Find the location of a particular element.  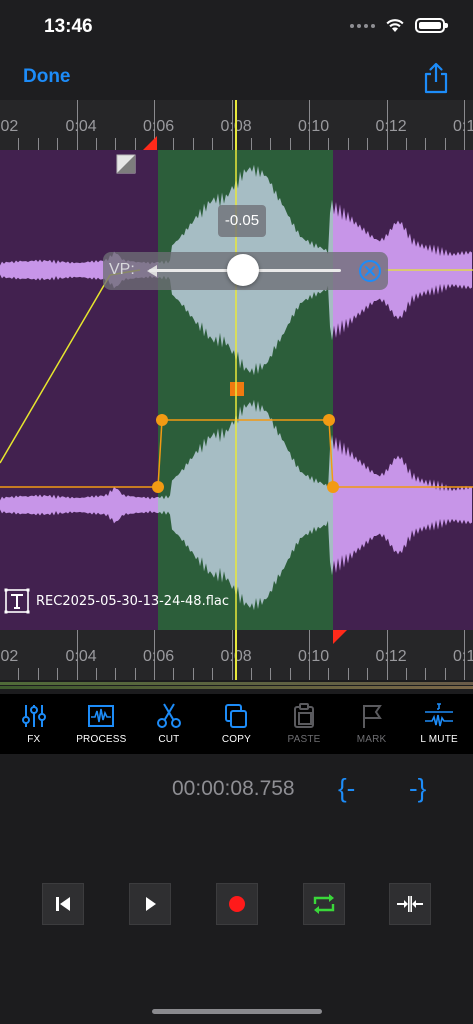

play-icon is located at coordinates (151, 904).